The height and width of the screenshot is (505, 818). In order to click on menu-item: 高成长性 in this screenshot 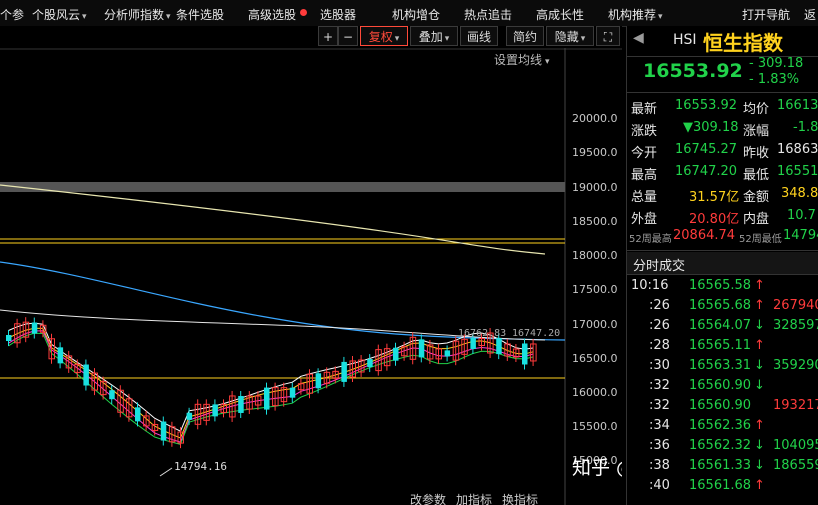, I will do `click(560, 14)`.